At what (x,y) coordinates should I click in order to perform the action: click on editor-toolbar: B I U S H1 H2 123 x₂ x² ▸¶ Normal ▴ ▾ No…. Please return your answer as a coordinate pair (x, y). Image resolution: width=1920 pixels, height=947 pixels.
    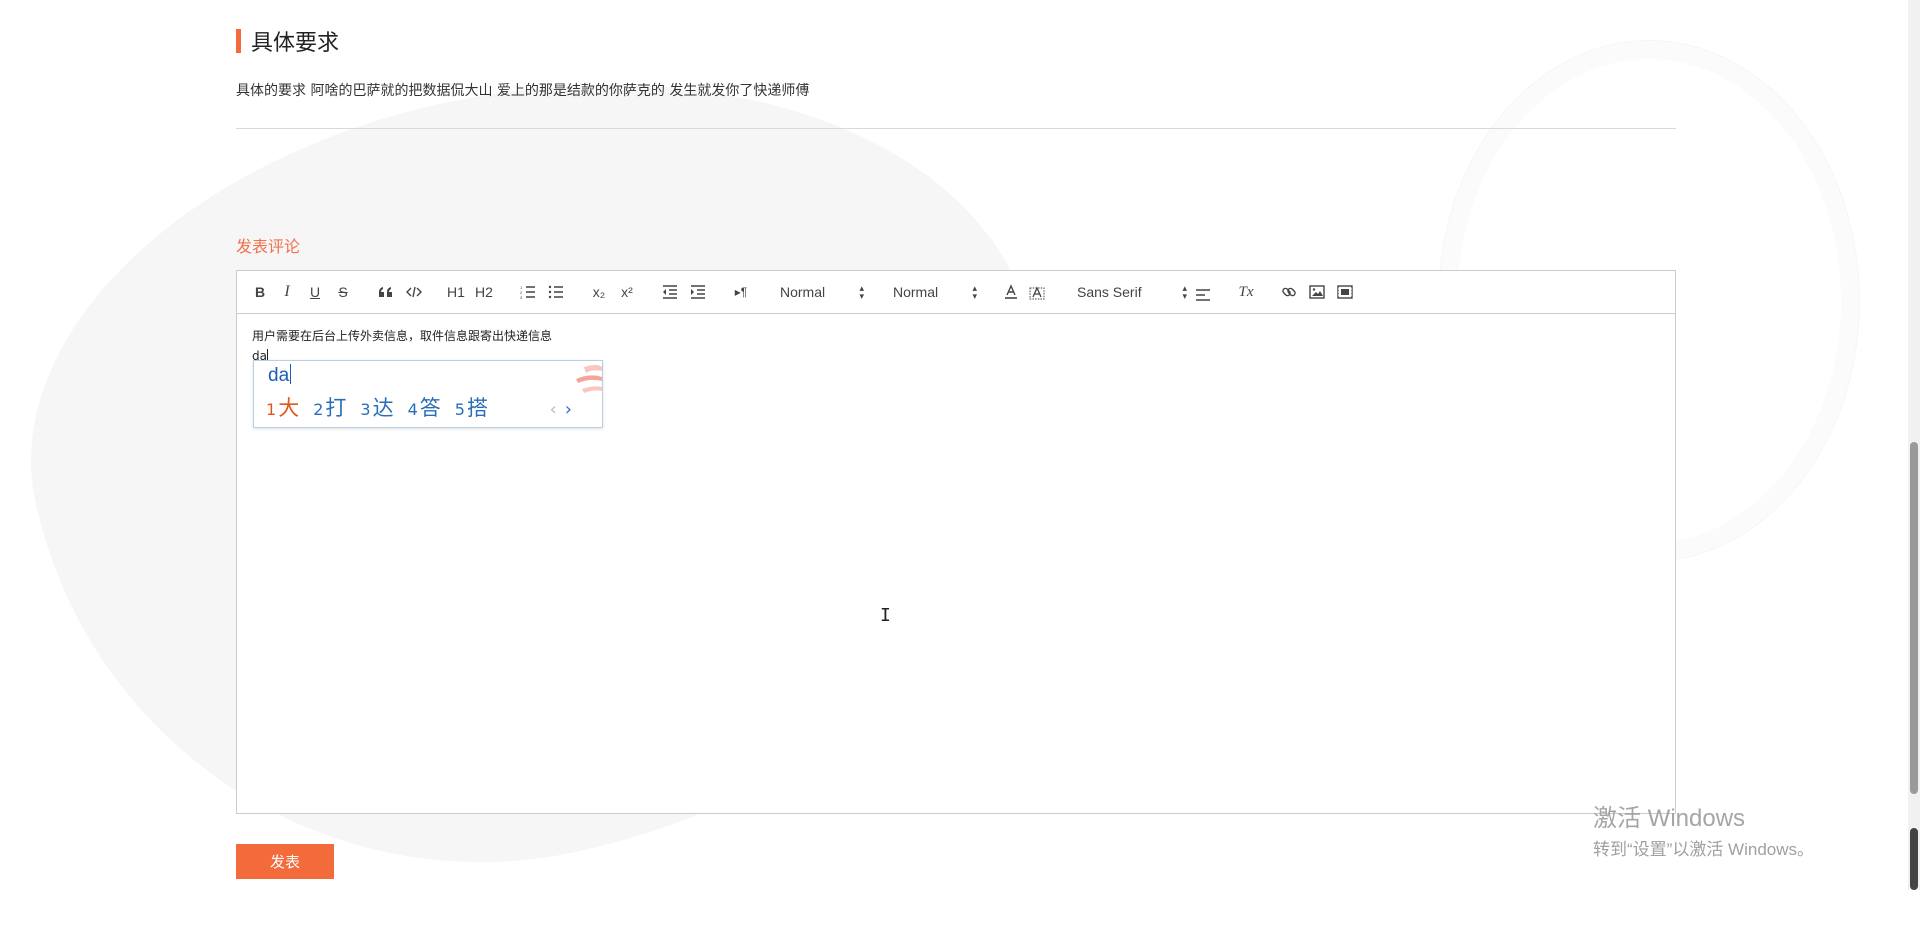
    Looking at the image, I should click on (956, 292).